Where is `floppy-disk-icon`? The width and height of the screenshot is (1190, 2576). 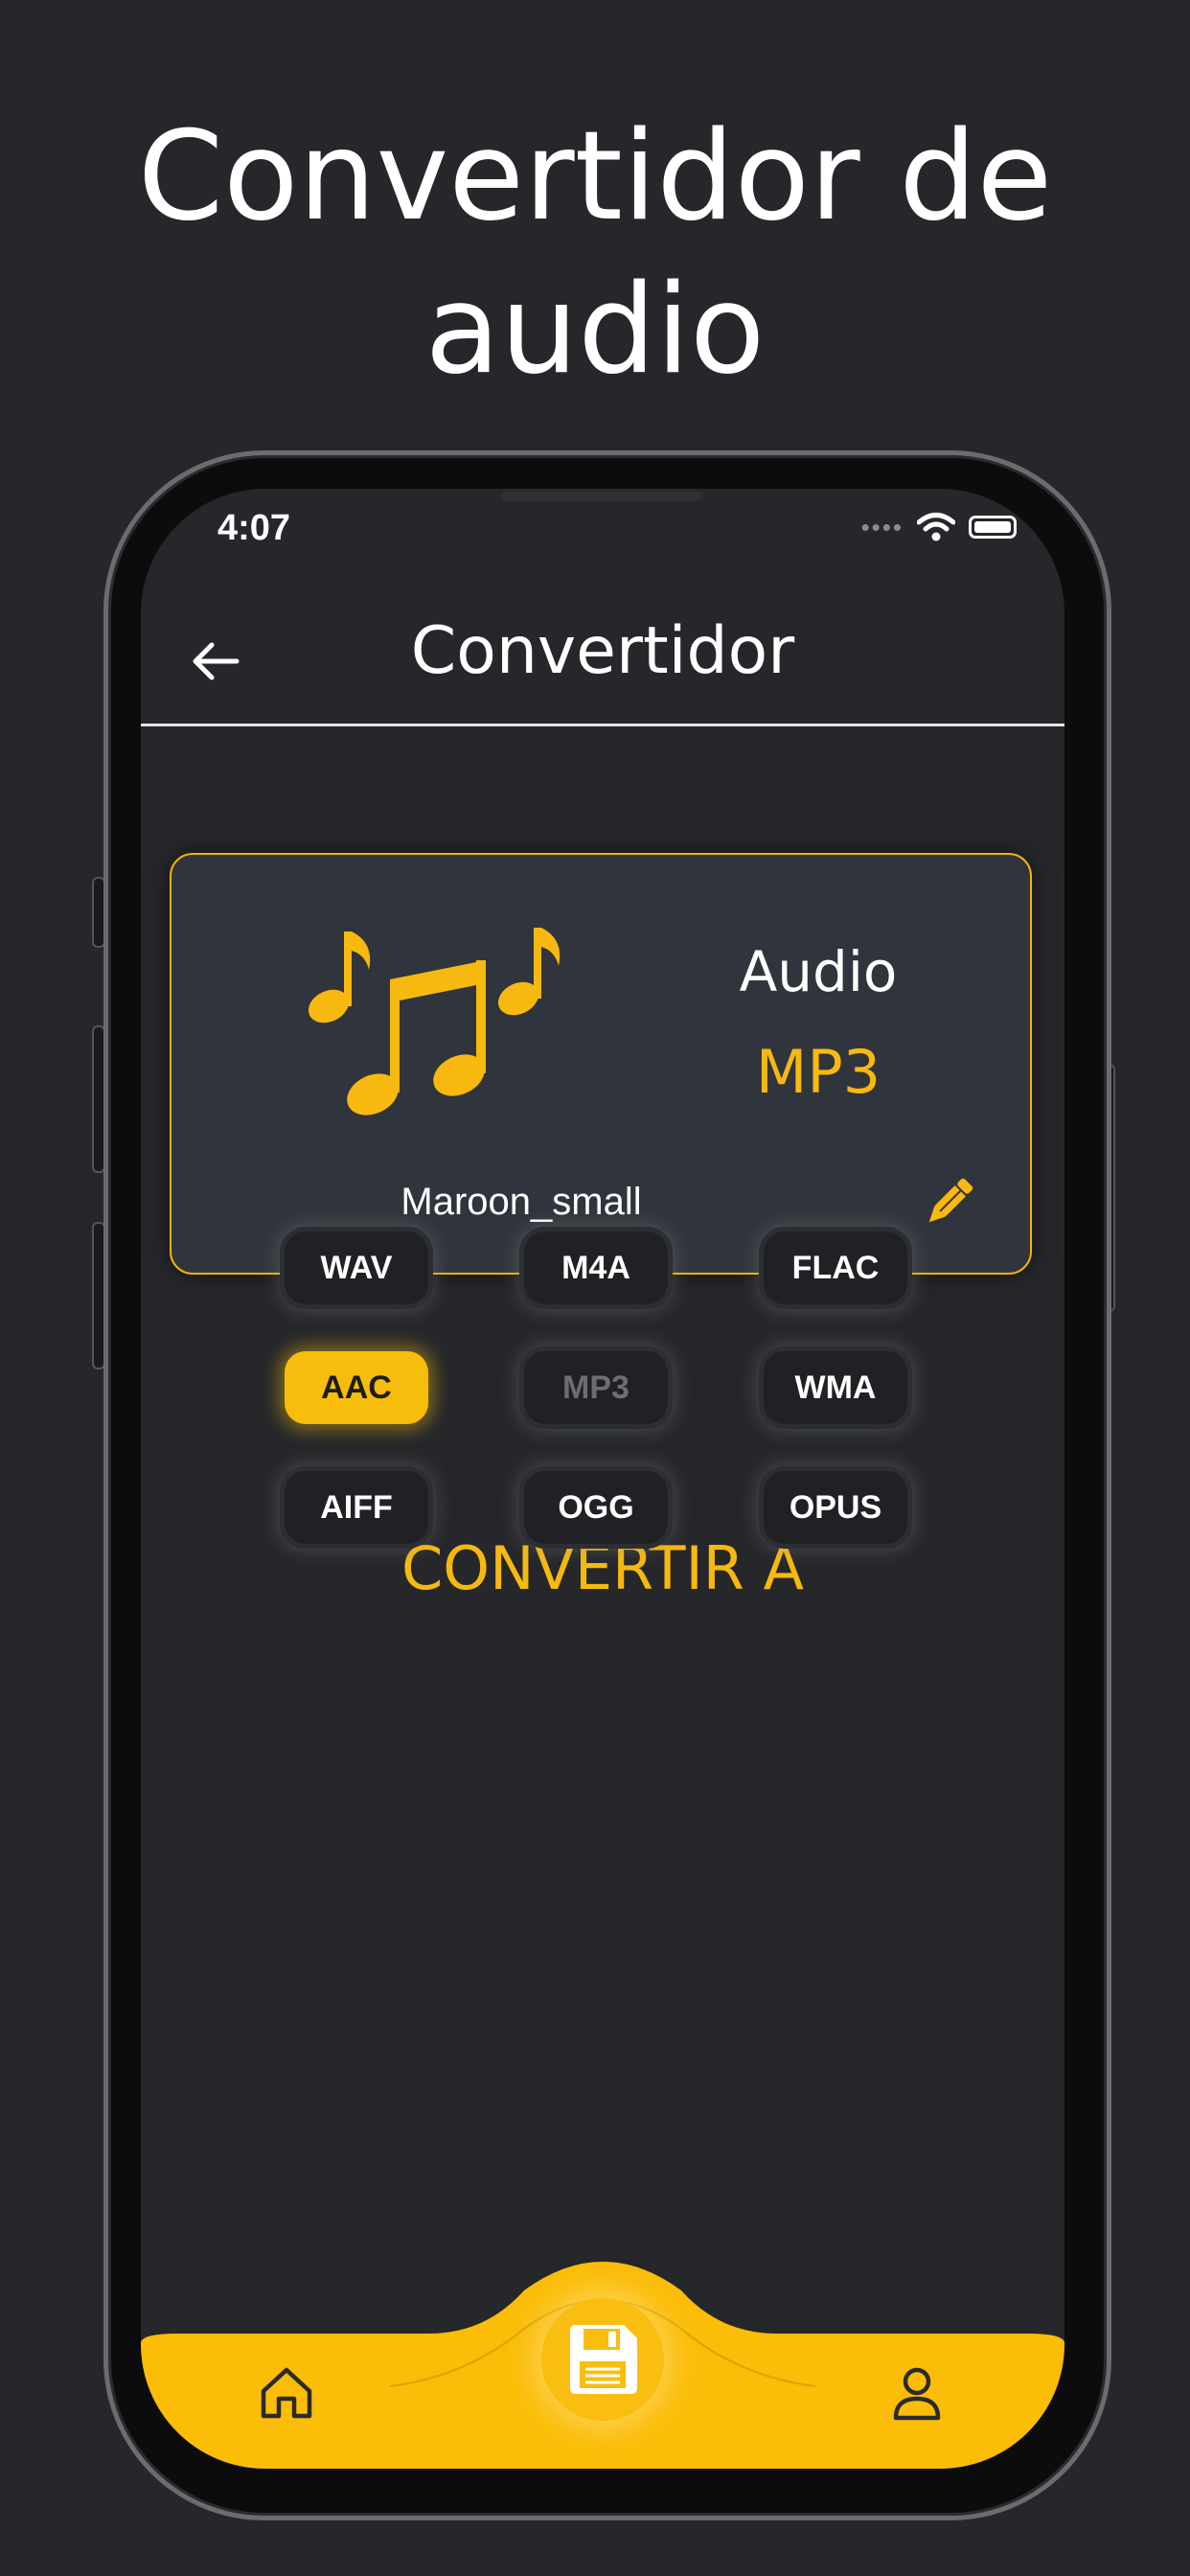
floppy-disk-icon is located at coordinates (604, 2359).